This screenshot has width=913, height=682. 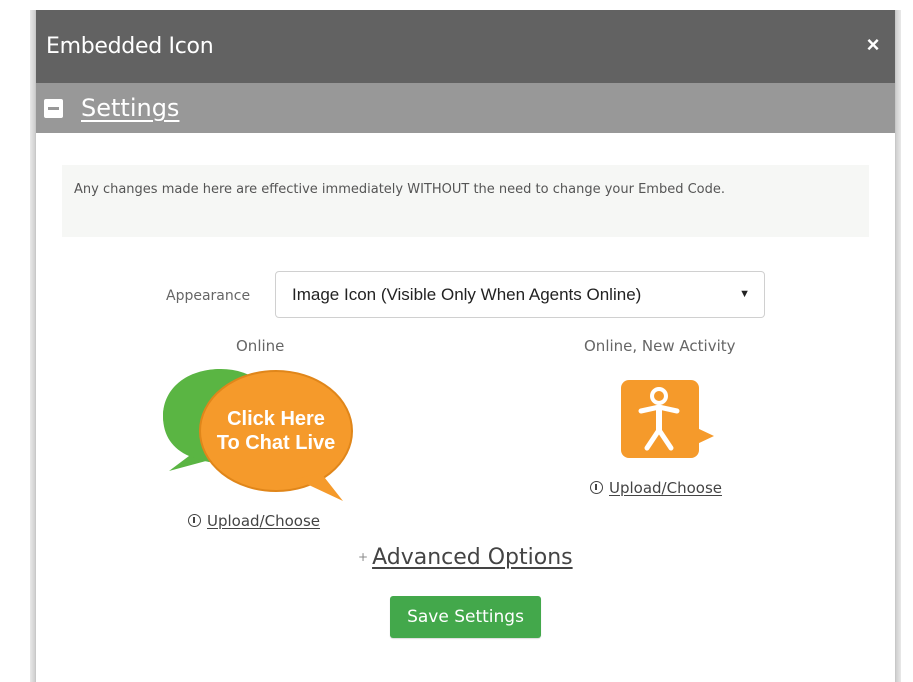 I want to click on upload-choose-activity-text: Upload/Choose, so click(x=665, y=488).